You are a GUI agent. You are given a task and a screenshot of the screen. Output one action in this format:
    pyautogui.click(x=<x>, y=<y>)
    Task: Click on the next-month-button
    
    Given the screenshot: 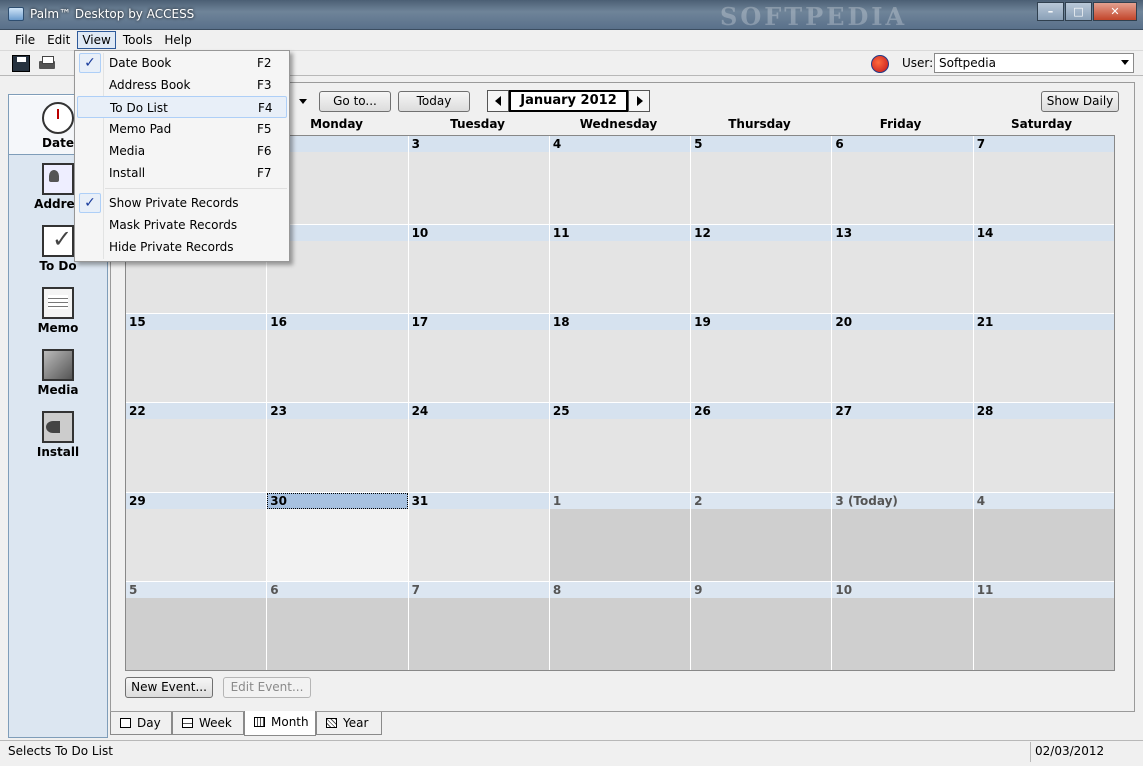 What is the action you would take?
    pyautogui.click(x=639, y=101)
    